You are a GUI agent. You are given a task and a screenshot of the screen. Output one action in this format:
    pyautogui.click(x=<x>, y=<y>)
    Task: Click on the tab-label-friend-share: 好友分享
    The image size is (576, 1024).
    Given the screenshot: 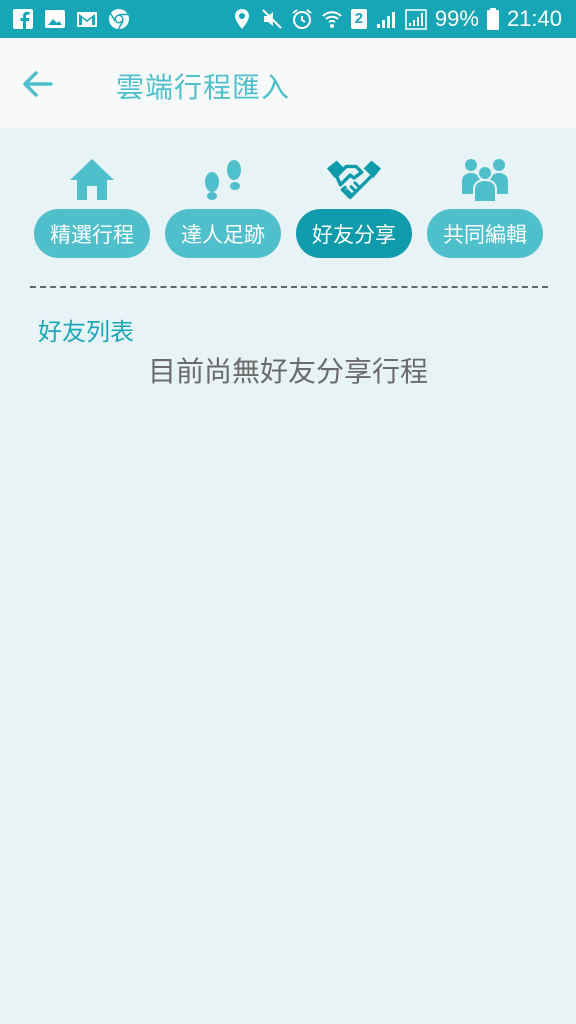 What is the action you would take?
    pyautogui.click(x=354, y=233)
    